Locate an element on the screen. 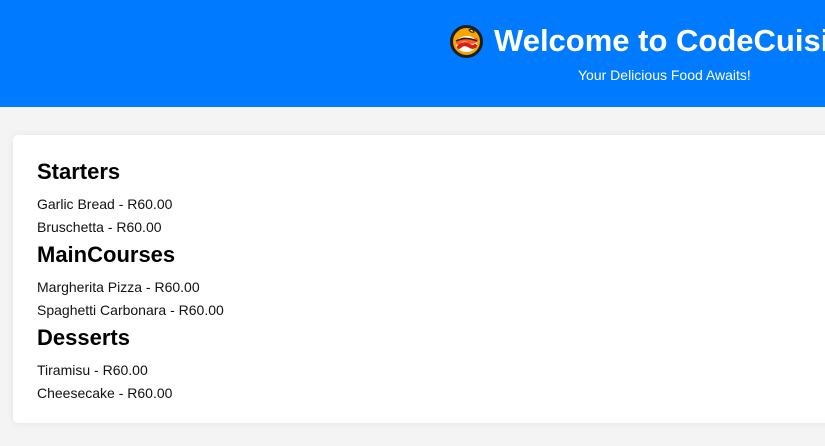 The image size is (825, 446). menu-item: Garlic Bread - R60.00 is located at coordinates (105, 204).